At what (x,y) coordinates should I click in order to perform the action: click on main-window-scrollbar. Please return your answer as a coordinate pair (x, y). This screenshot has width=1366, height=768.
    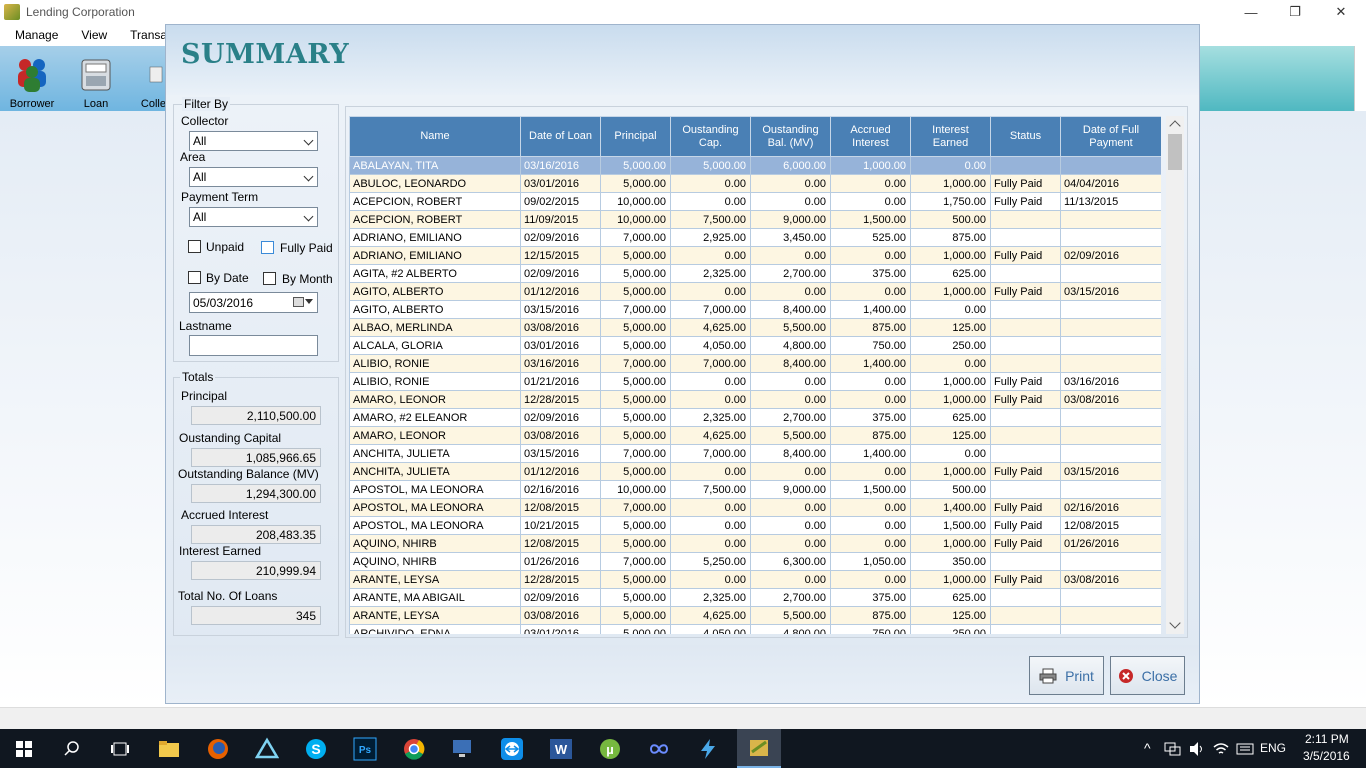
    Looking at the image, I should click on (1360, 78).